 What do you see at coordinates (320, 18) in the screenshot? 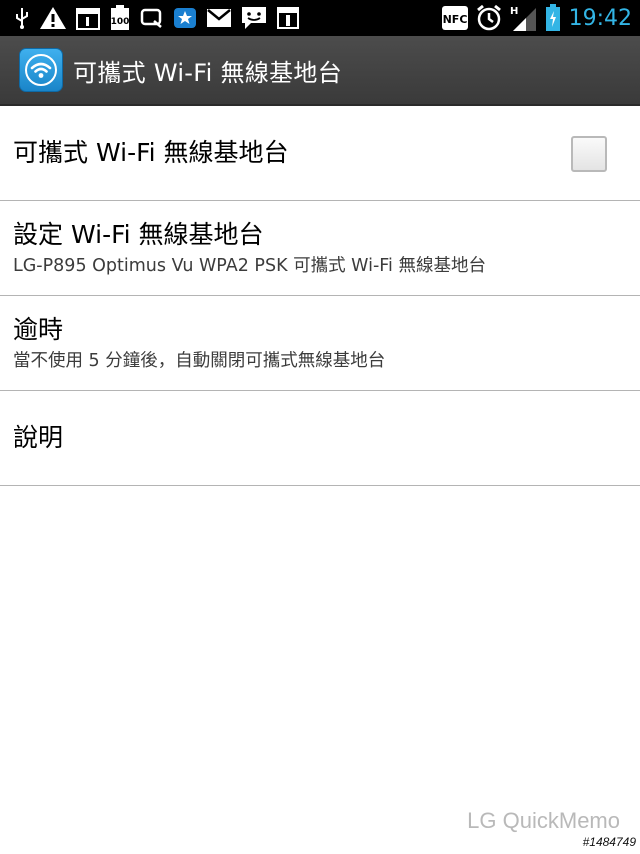
I see `status-bar: 100 NFC H 19:42` at bounding box center [320, 18].